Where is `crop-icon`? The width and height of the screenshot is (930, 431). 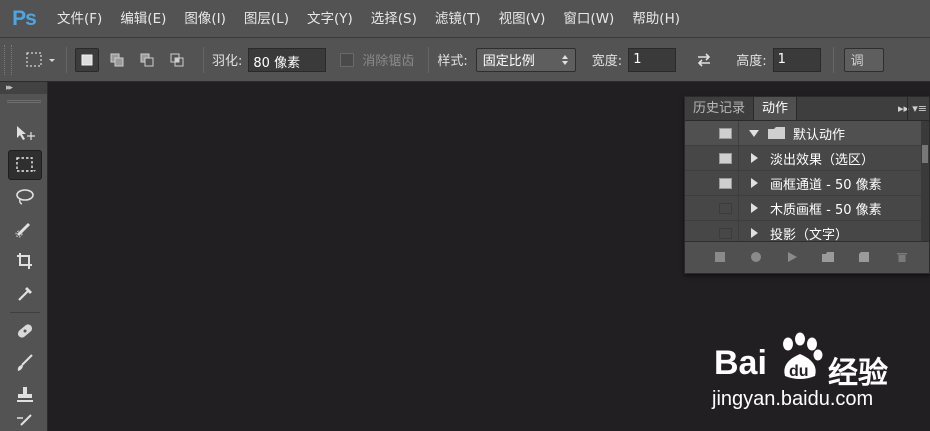 crop-icon is located at coordinates (24, 261).